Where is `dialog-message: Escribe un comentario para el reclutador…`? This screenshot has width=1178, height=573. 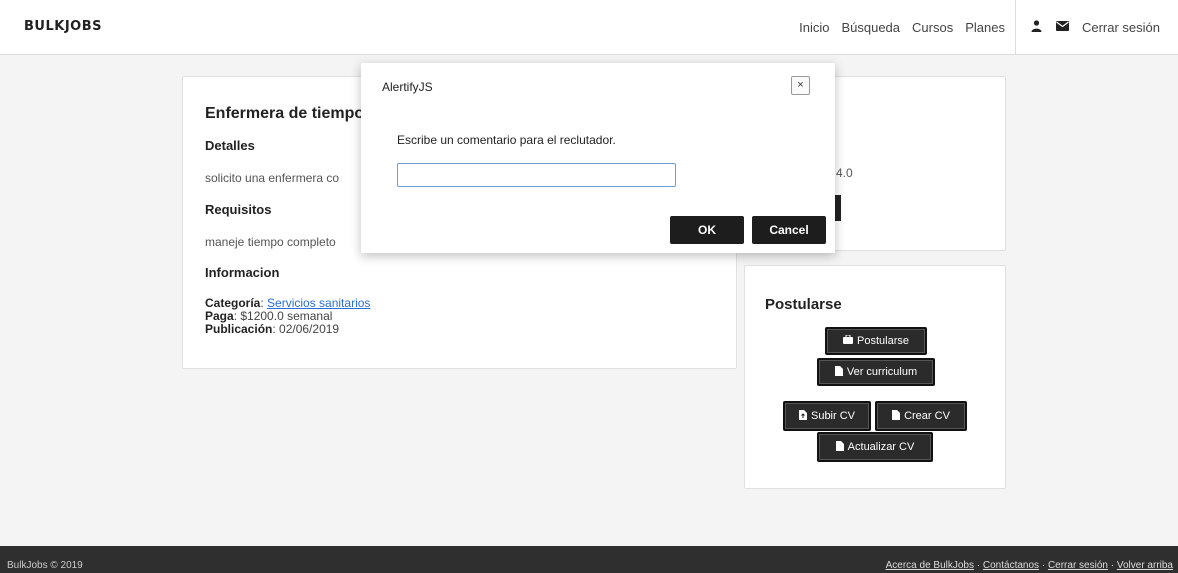 dialog-message: Escribe un comentario para el reclutador… is located at coordinates (506, 140).